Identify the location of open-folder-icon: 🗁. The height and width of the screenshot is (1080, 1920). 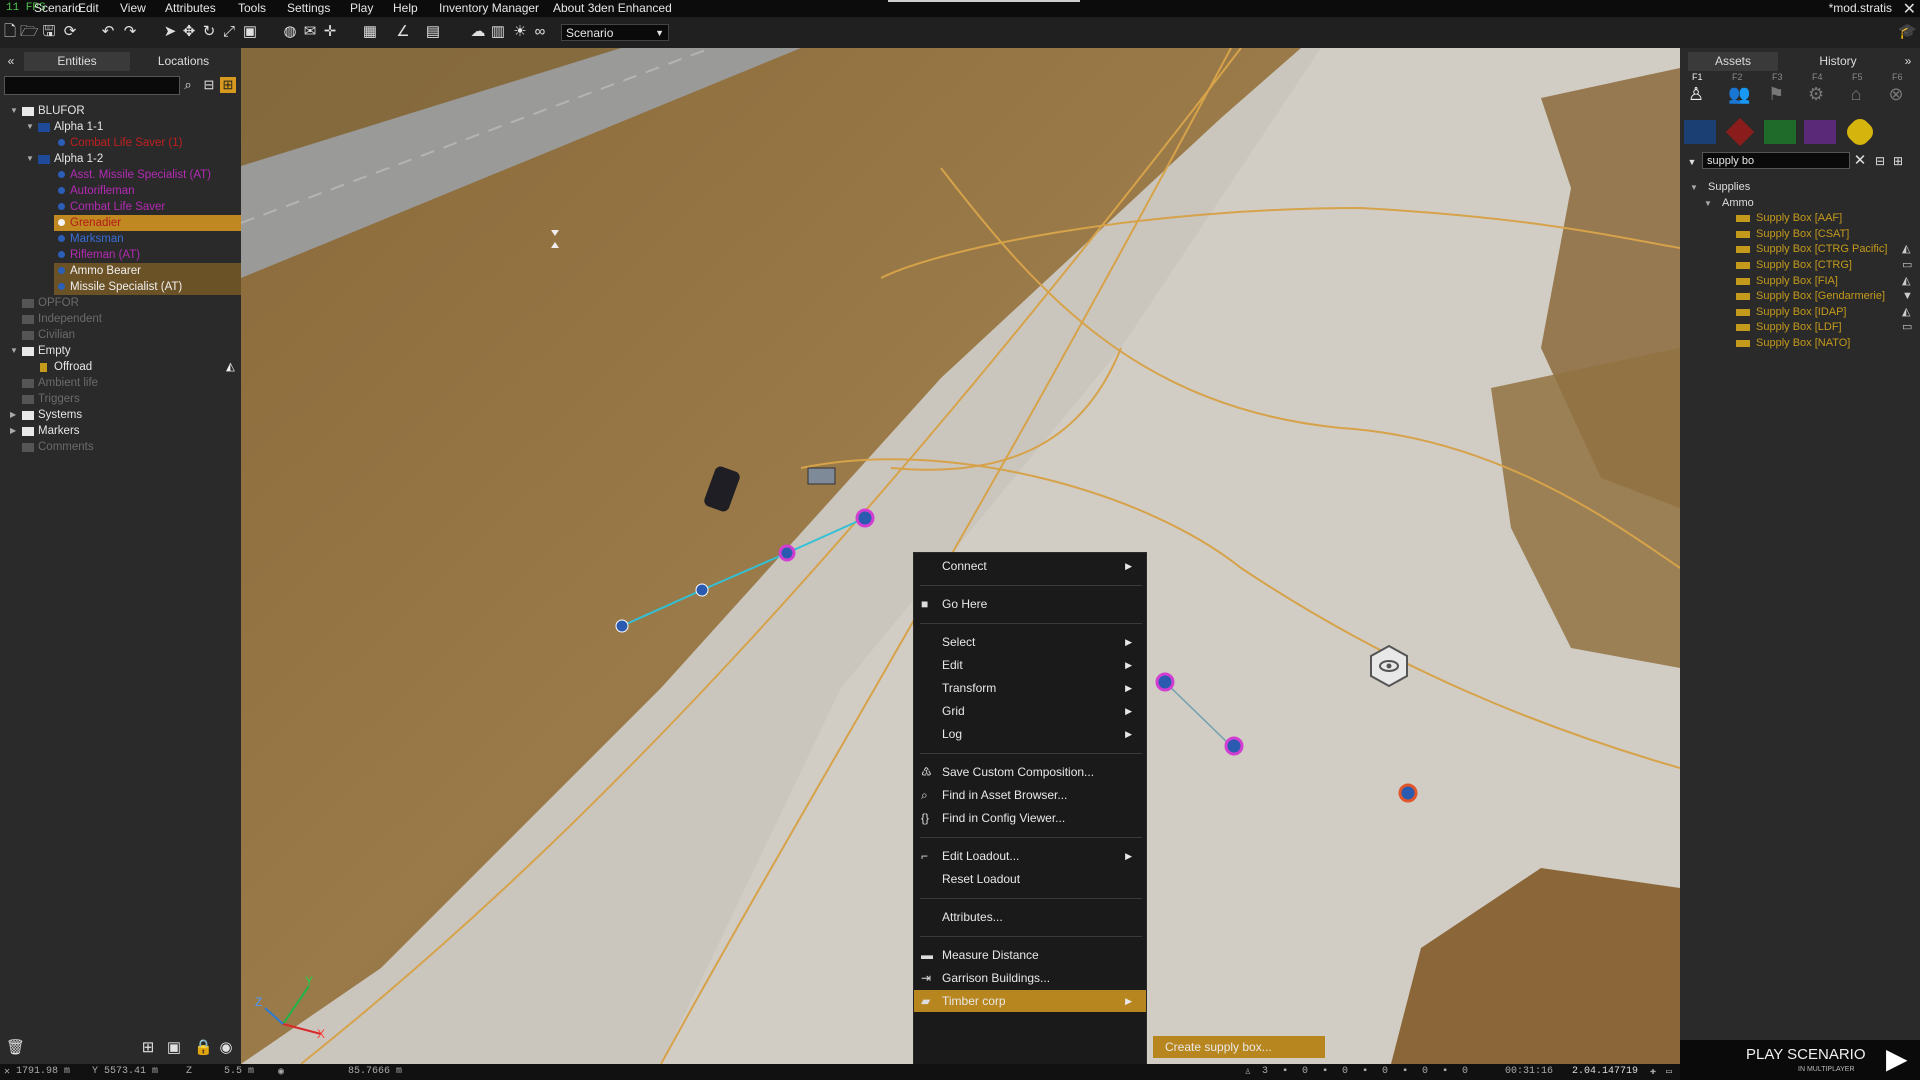
(29, 32).